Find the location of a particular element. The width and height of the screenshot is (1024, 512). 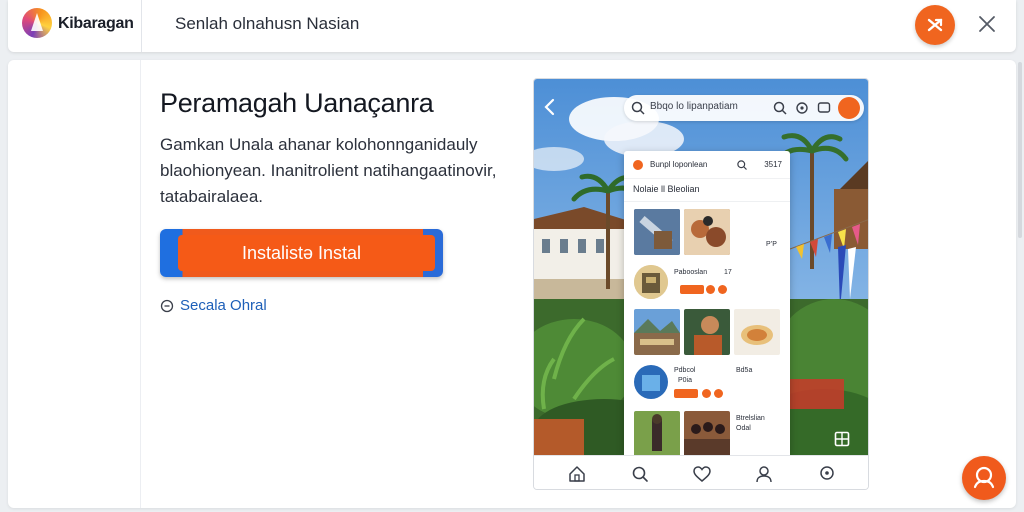

preview-search-text: Bbqo lo lipanpatiam is located at coordinates (694, 106).